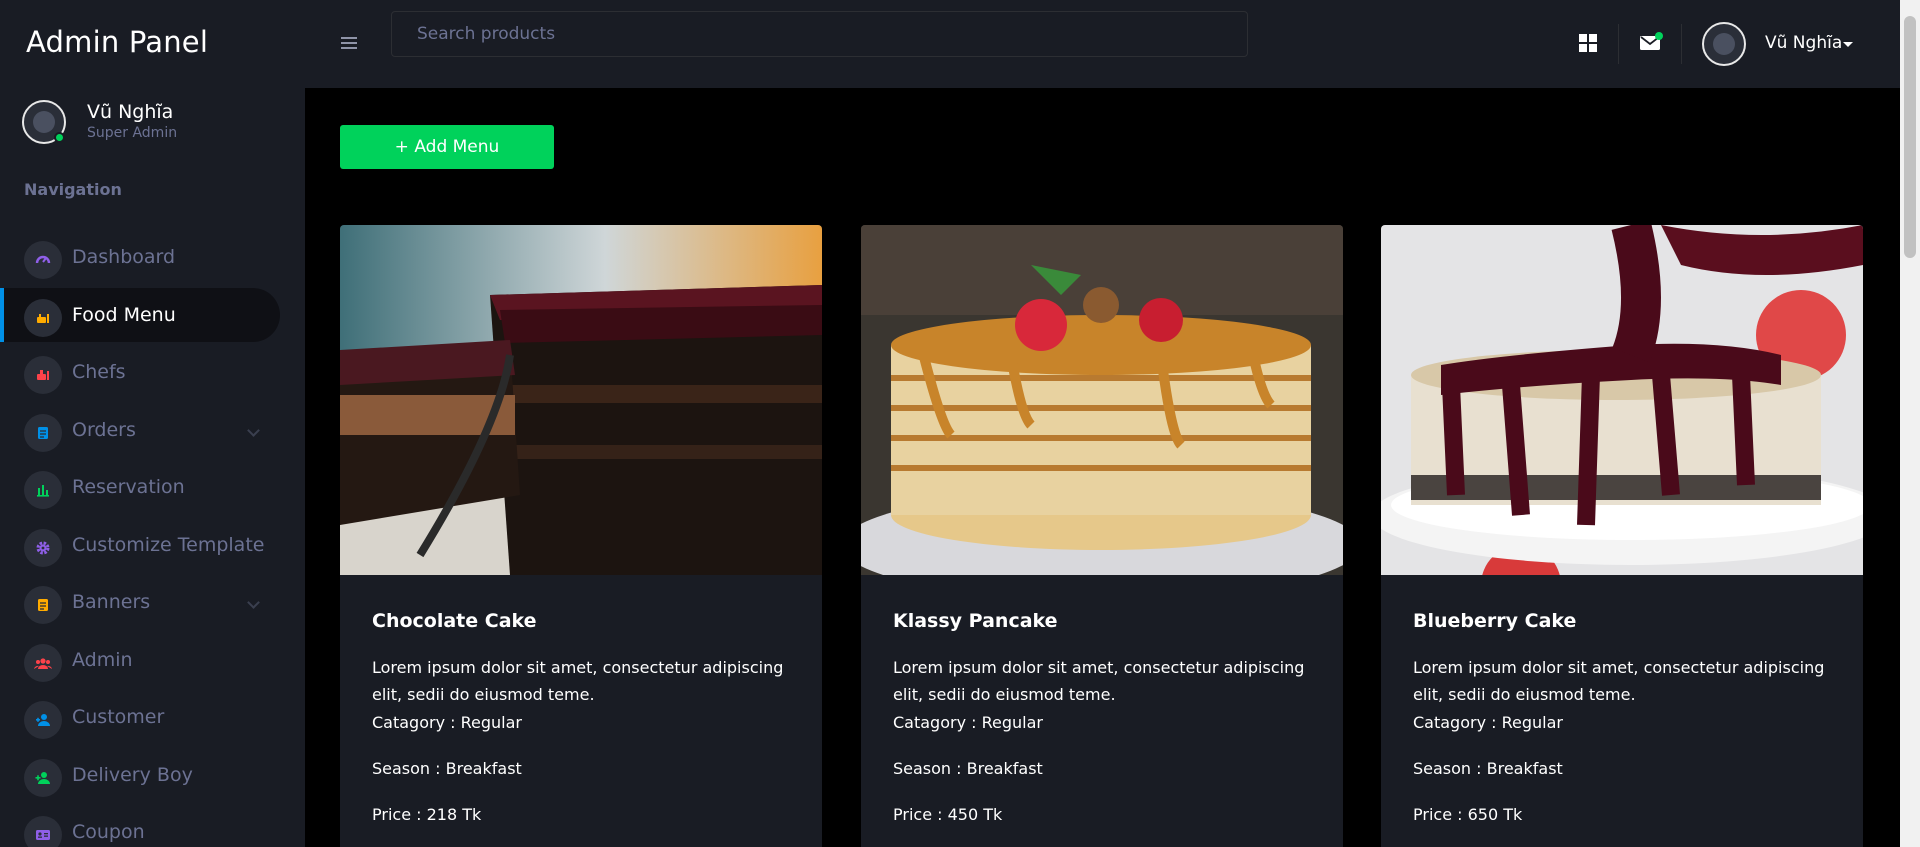  What do you see at coordinates (108, 832) in the screenshot?
I see `sidebar-item-label: Coupon` at bounding box center [108, 832].